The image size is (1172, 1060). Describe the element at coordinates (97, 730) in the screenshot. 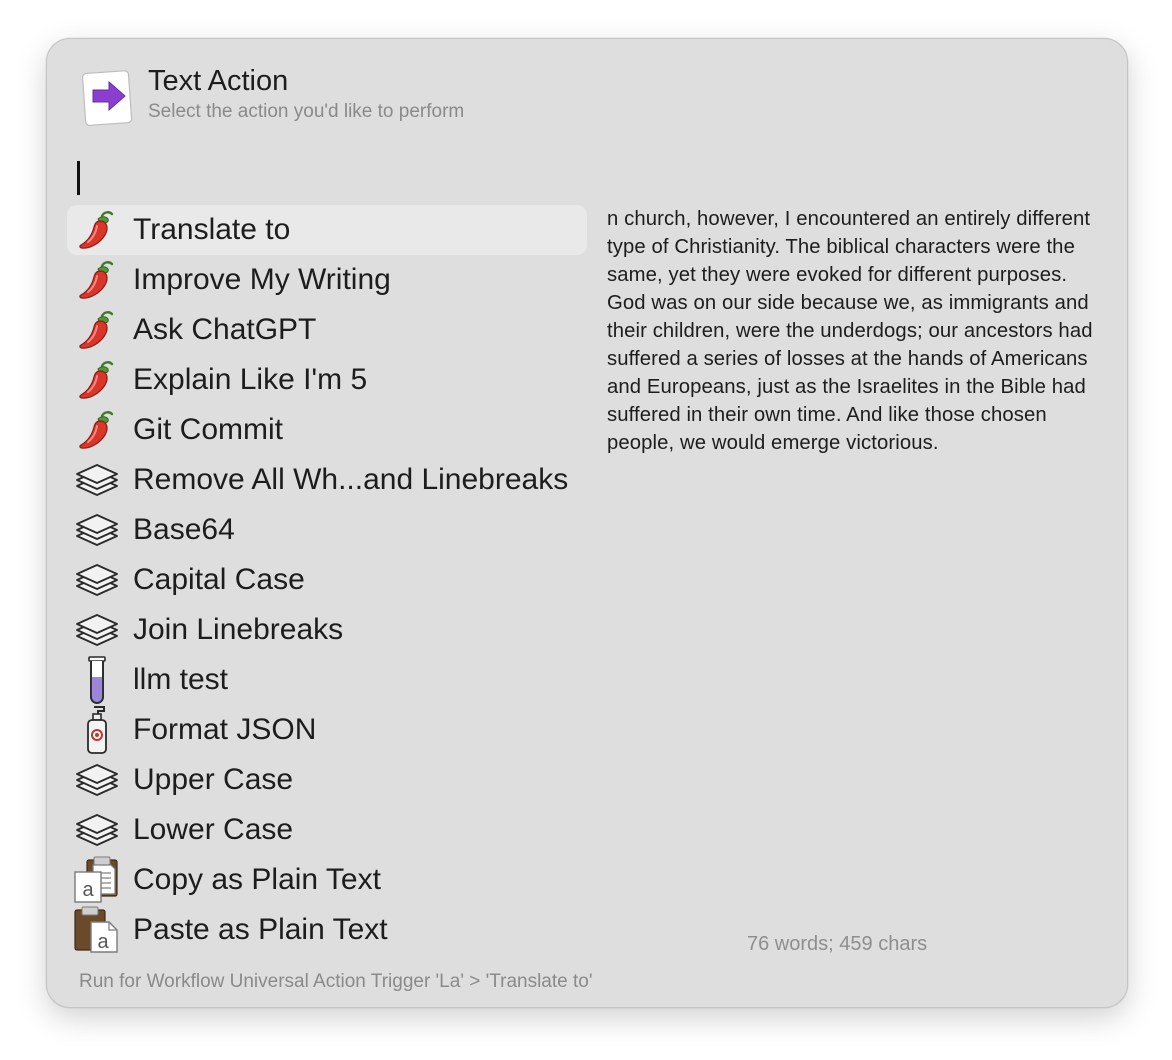

I see `soap-dispenser-icon` at that location.